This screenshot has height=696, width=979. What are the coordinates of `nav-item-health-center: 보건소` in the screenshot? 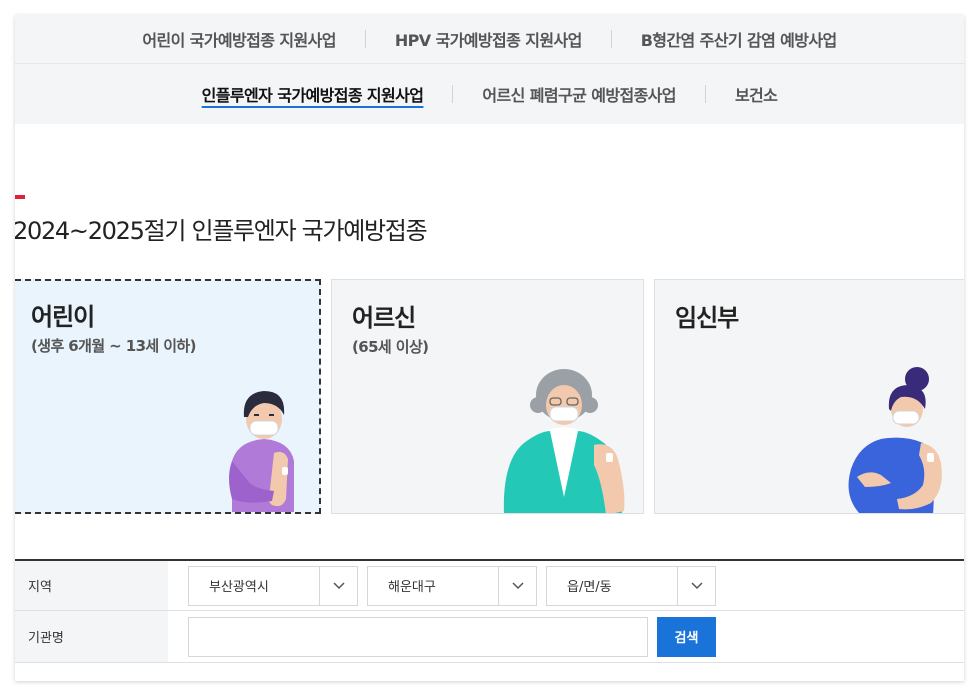 It's located at (756, 94).